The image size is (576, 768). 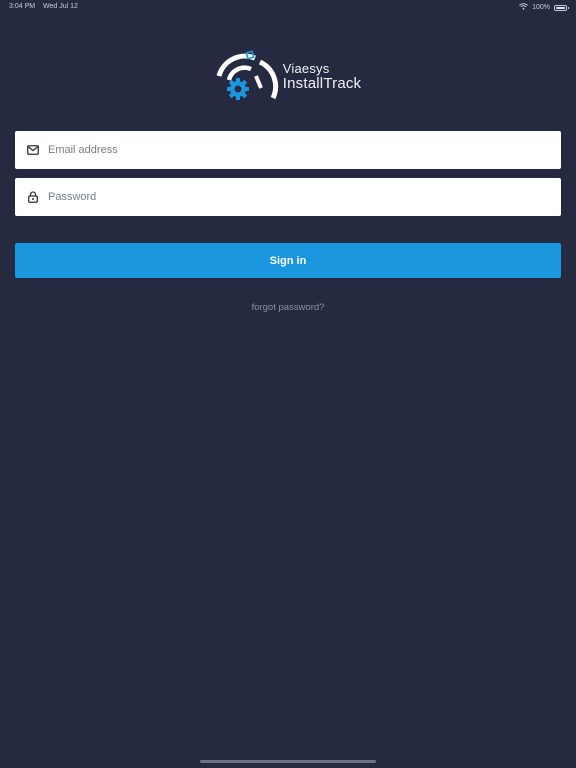 I want to click on email-input, so click(x=303, y=150).